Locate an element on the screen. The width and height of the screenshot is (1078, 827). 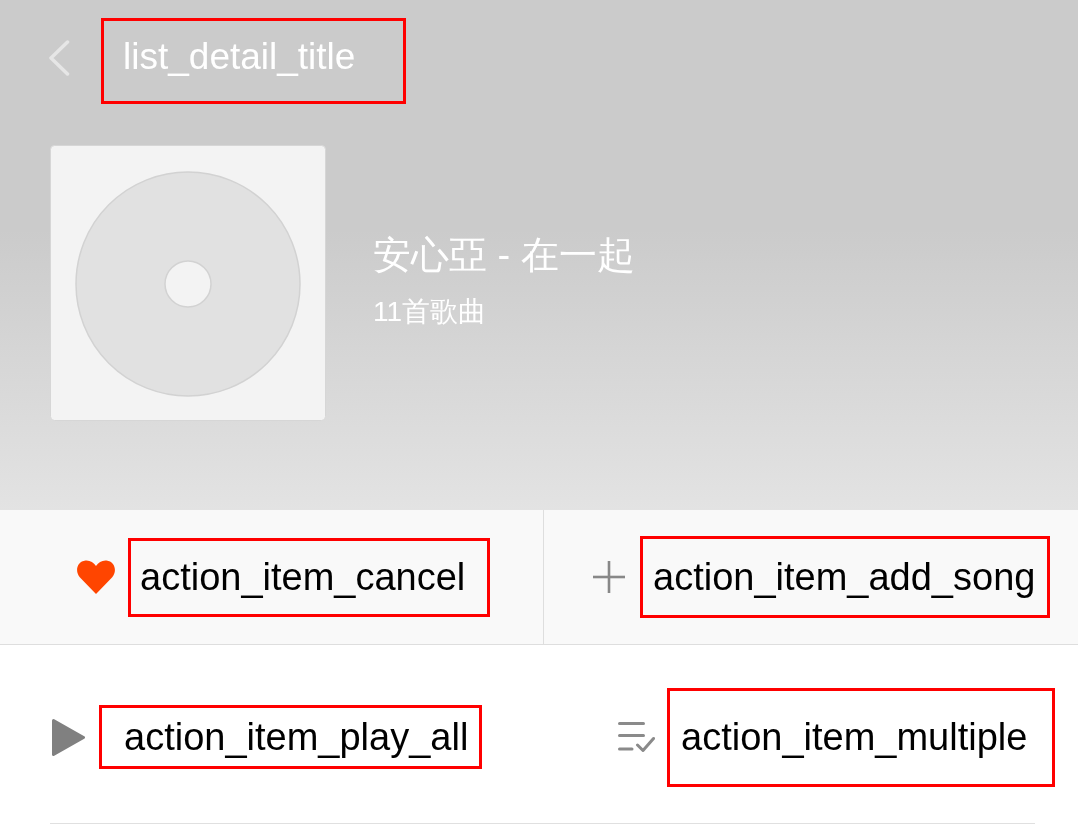
back-button is located at coordinates (59, 58).